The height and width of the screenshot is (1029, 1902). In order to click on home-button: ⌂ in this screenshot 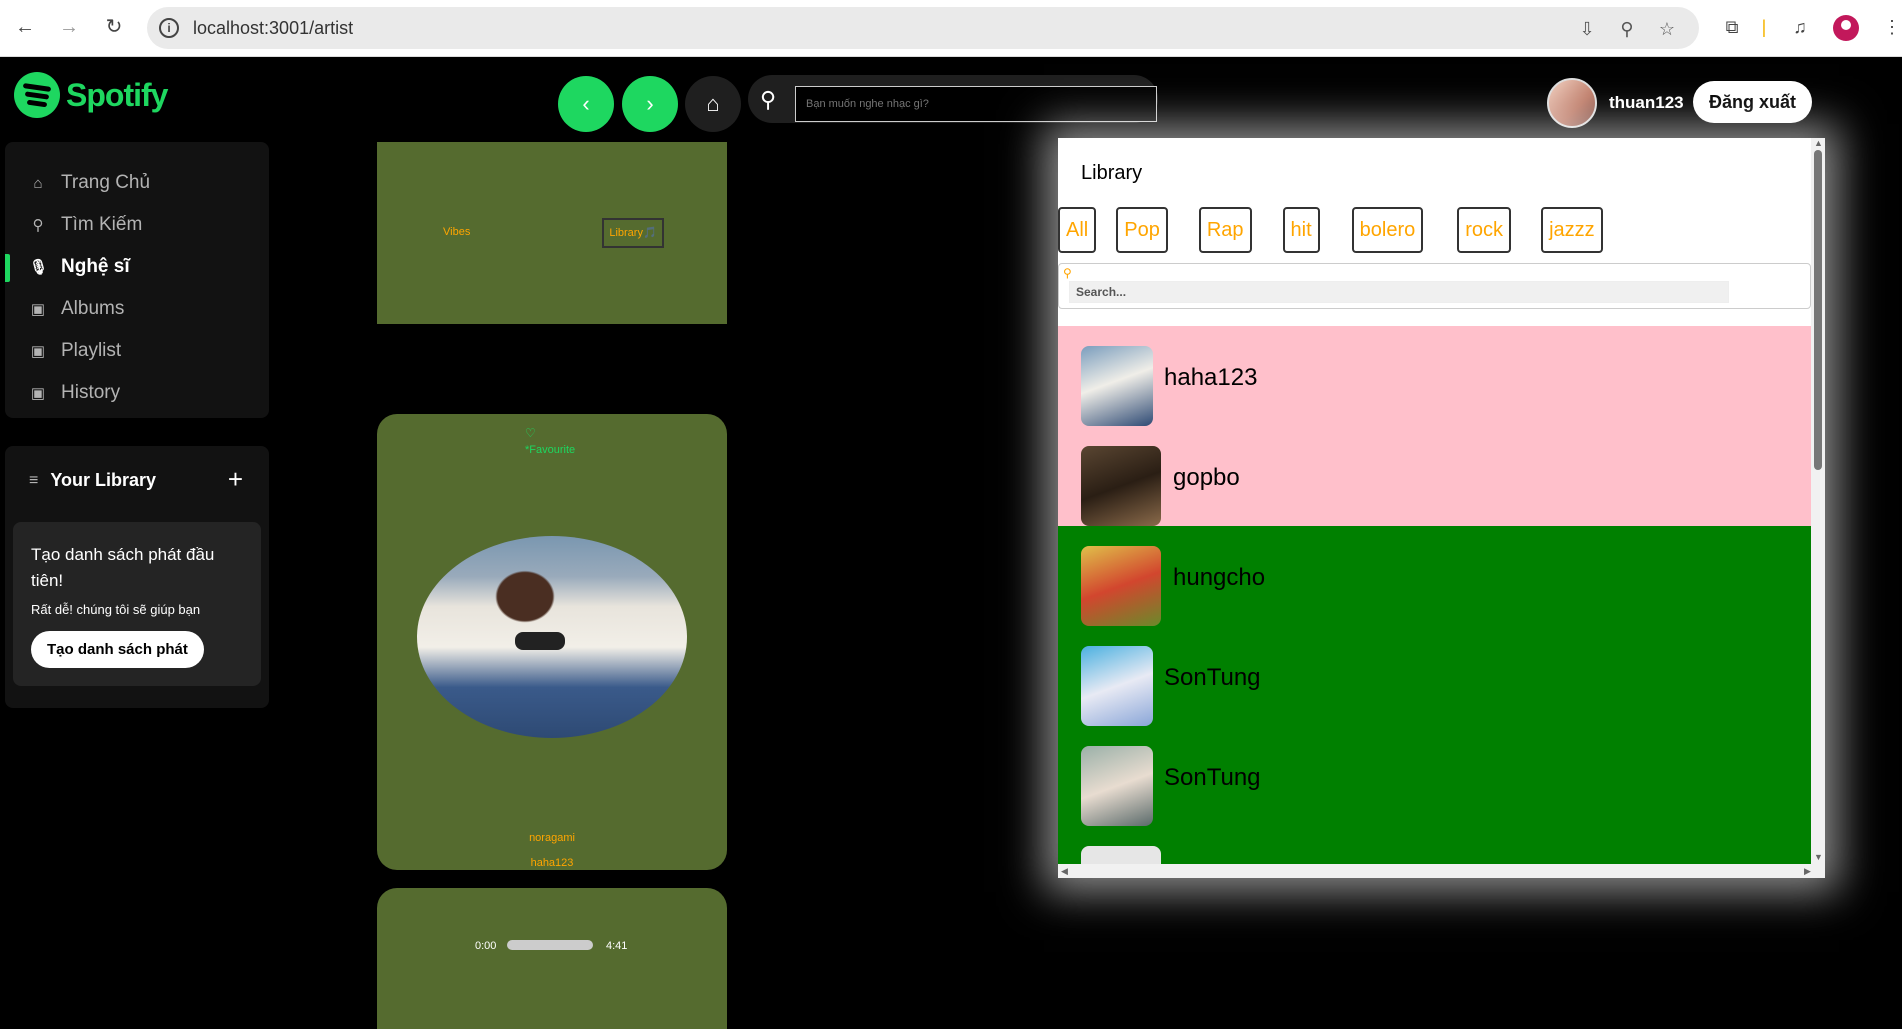, I will do `click(713, 104)`.